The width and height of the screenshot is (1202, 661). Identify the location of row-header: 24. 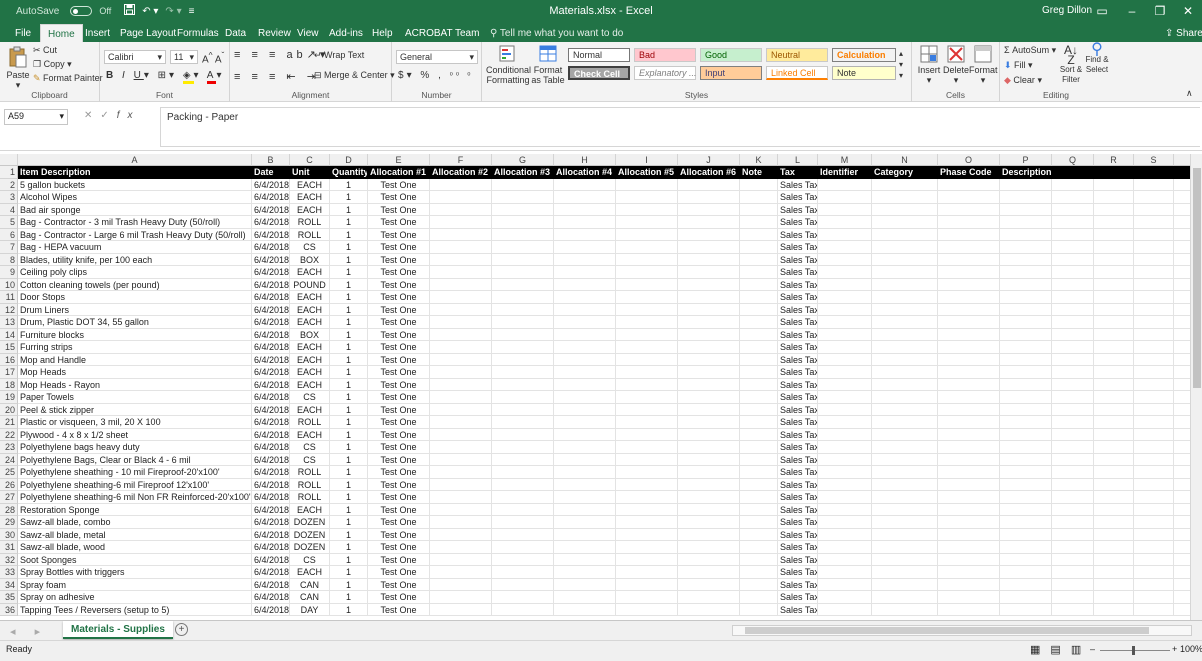
(9, 459).